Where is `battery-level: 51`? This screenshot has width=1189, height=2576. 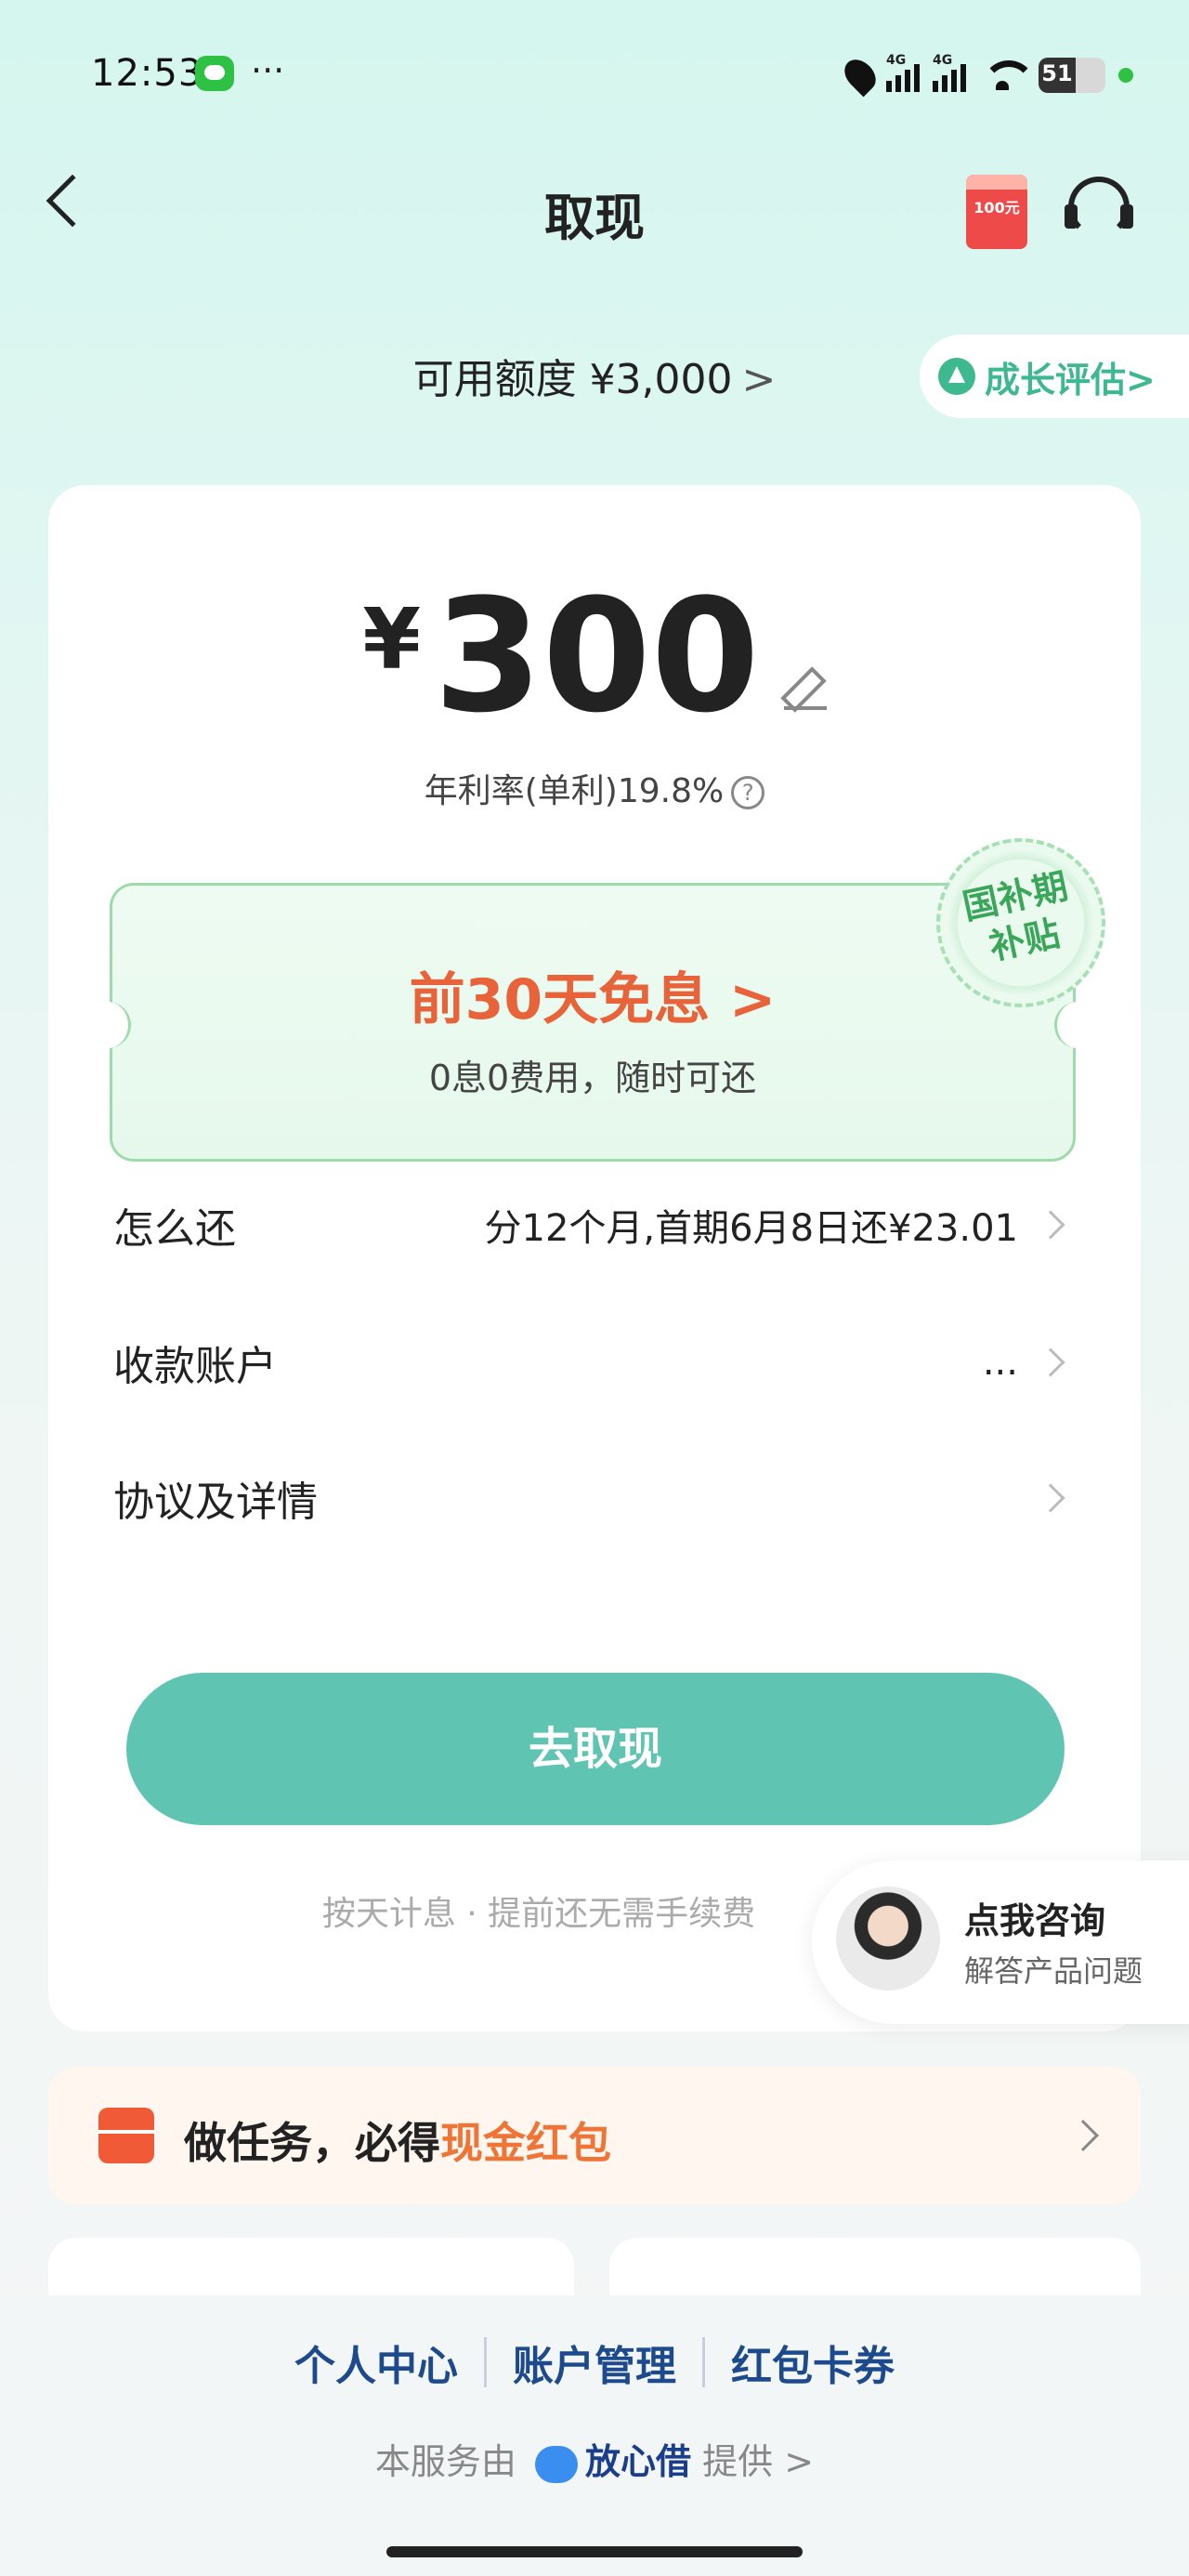
battery-level: 51 is located at coordinates (1057, 73).